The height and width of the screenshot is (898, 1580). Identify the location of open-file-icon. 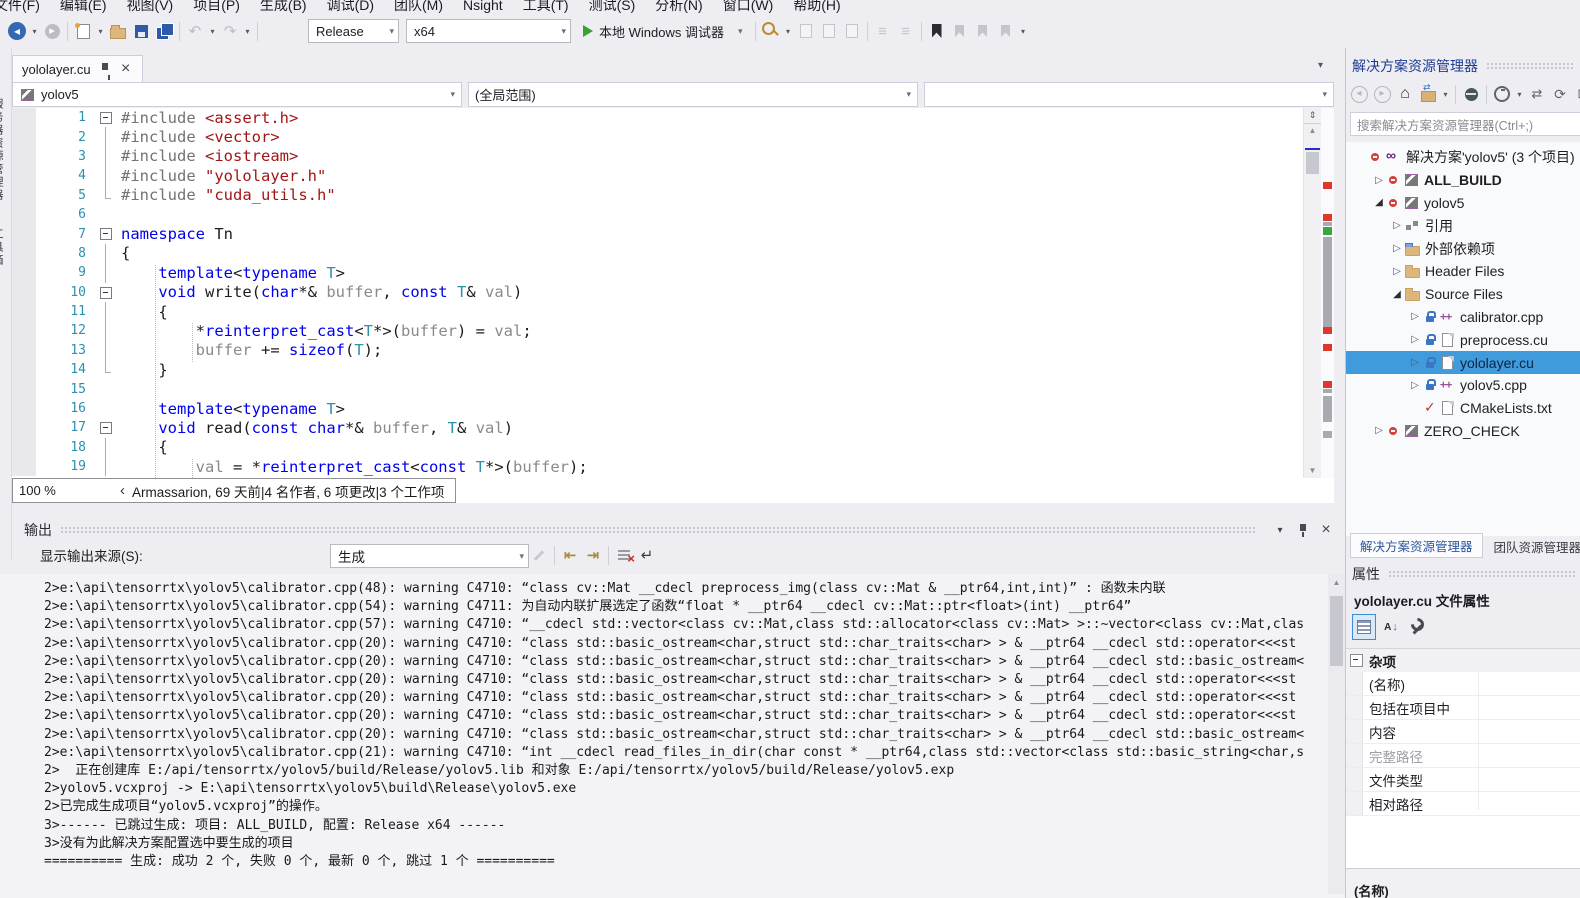
(118, 31).